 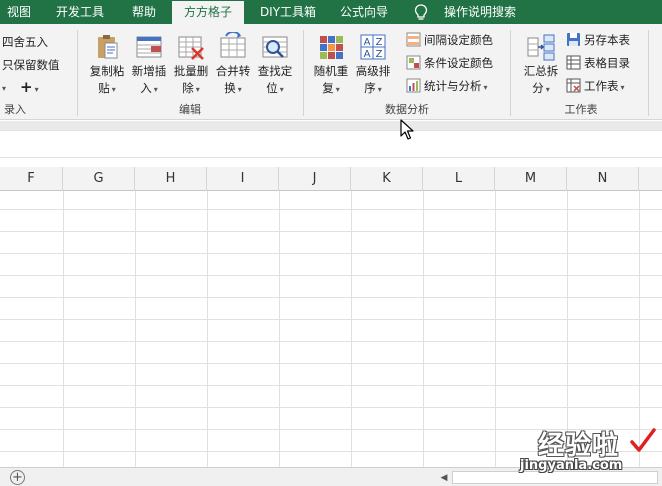 What do you see at coordinates (243, 179) in the screenshot?
I see `column-header-i: I` at bounding box center [243, 179].